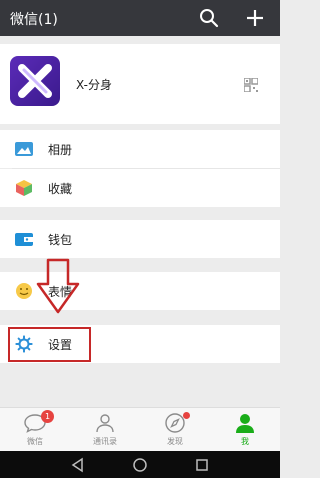 The width and height of the screenshot is (320, 478). I want to click on tab-label-me: 我, so click(245, 441).